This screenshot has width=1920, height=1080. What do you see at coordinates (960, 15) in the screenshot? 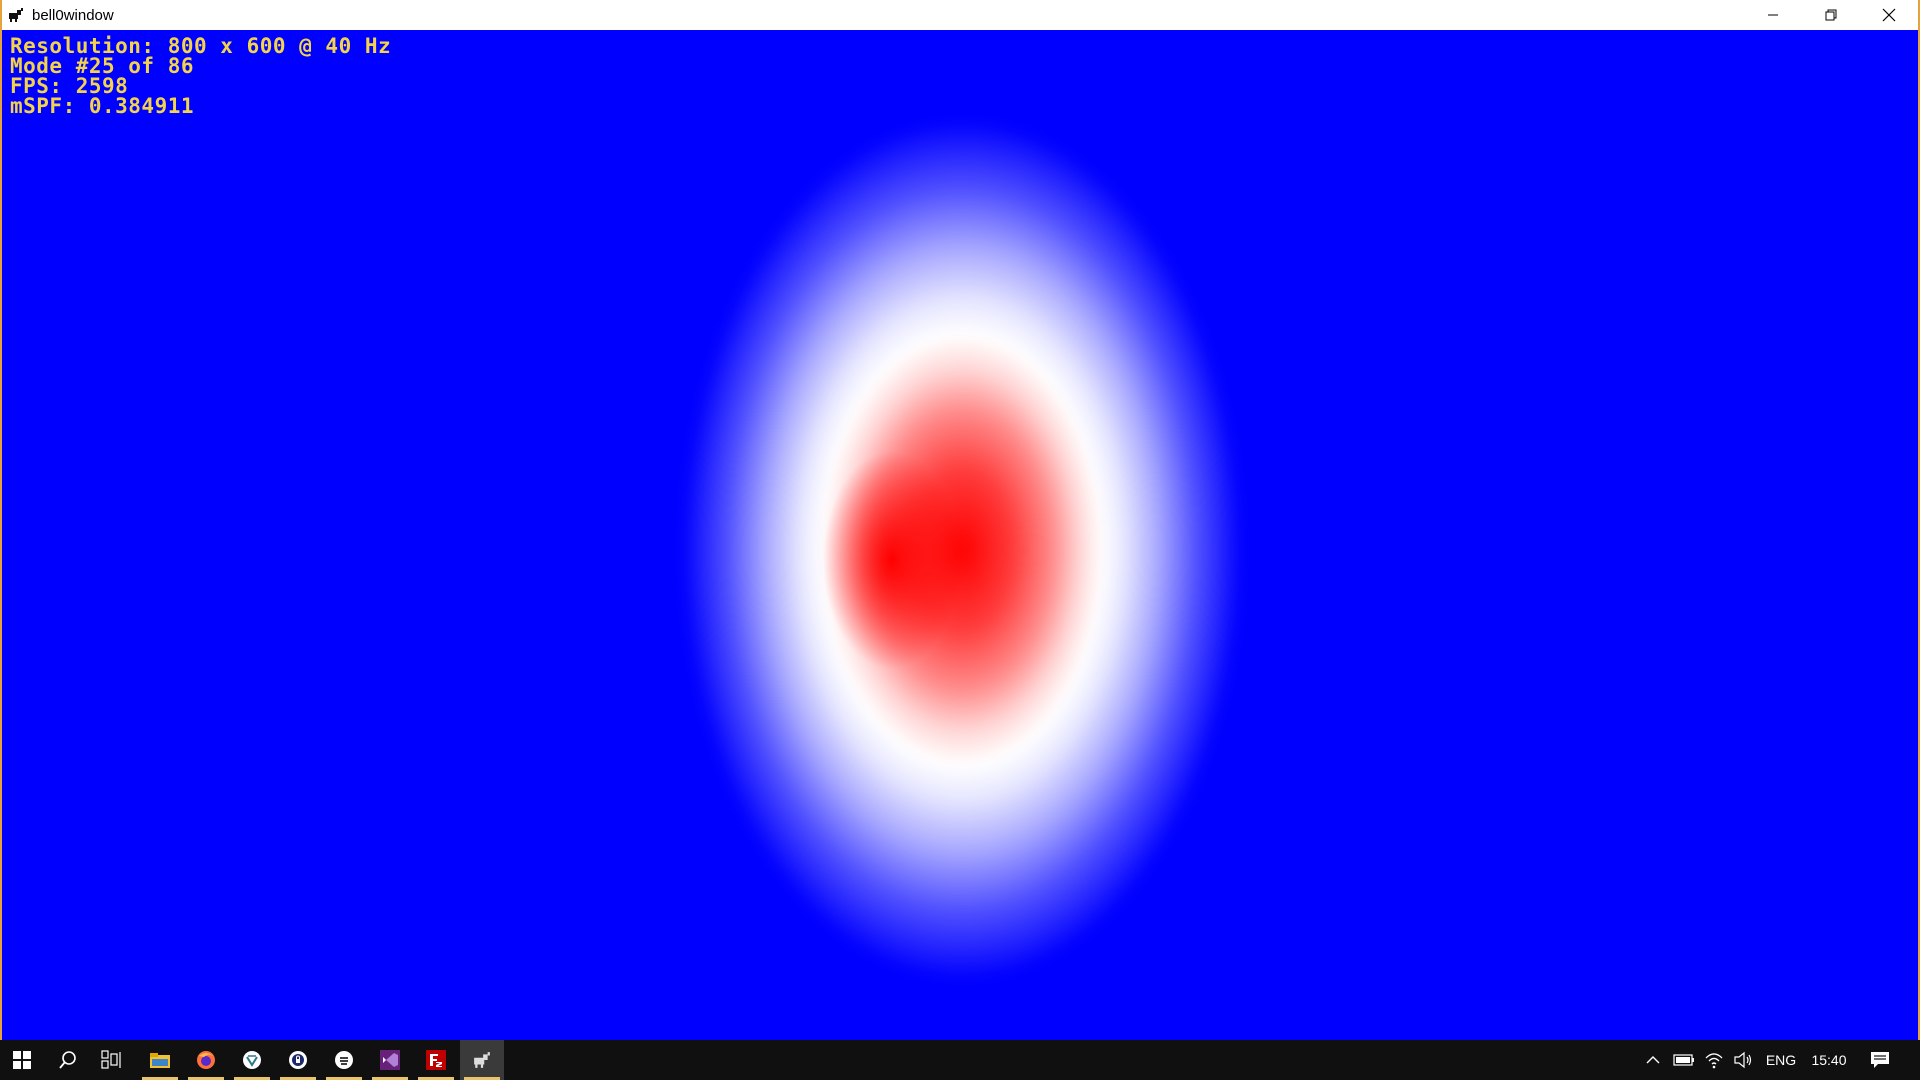
I see `title-bar: bell0window` at bounding box center [960, 15].